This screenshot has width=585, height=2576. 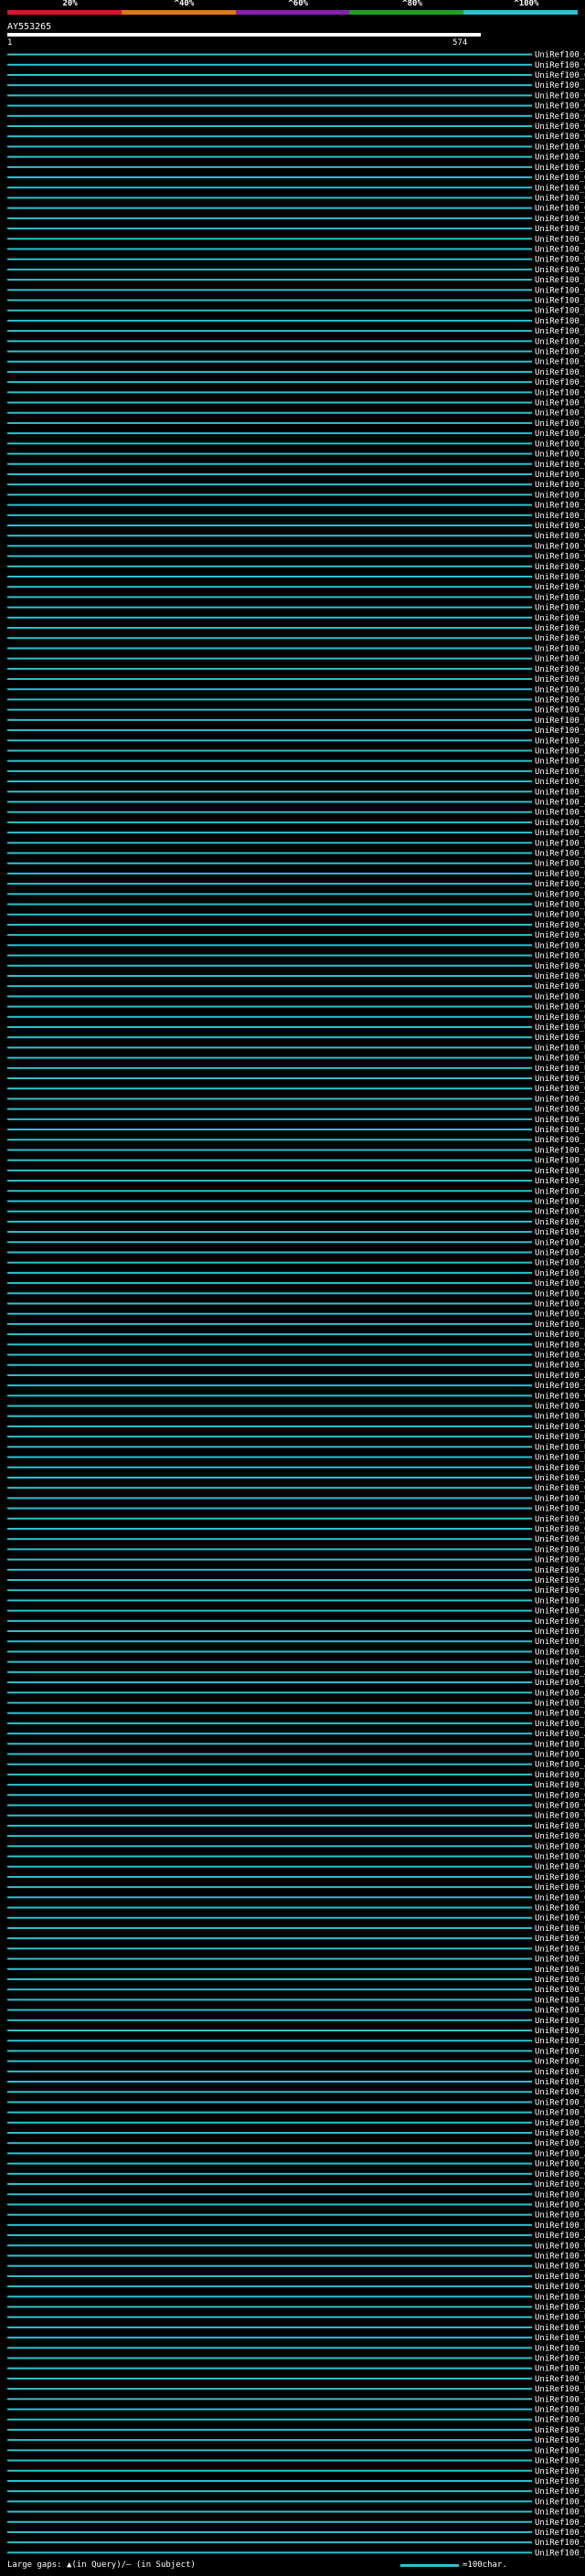 What do you see at coordinates (560, 1386) in the screenshot?
I see `hit-label: UniRef100_C5LK37` at bounding box center [560, 1386].